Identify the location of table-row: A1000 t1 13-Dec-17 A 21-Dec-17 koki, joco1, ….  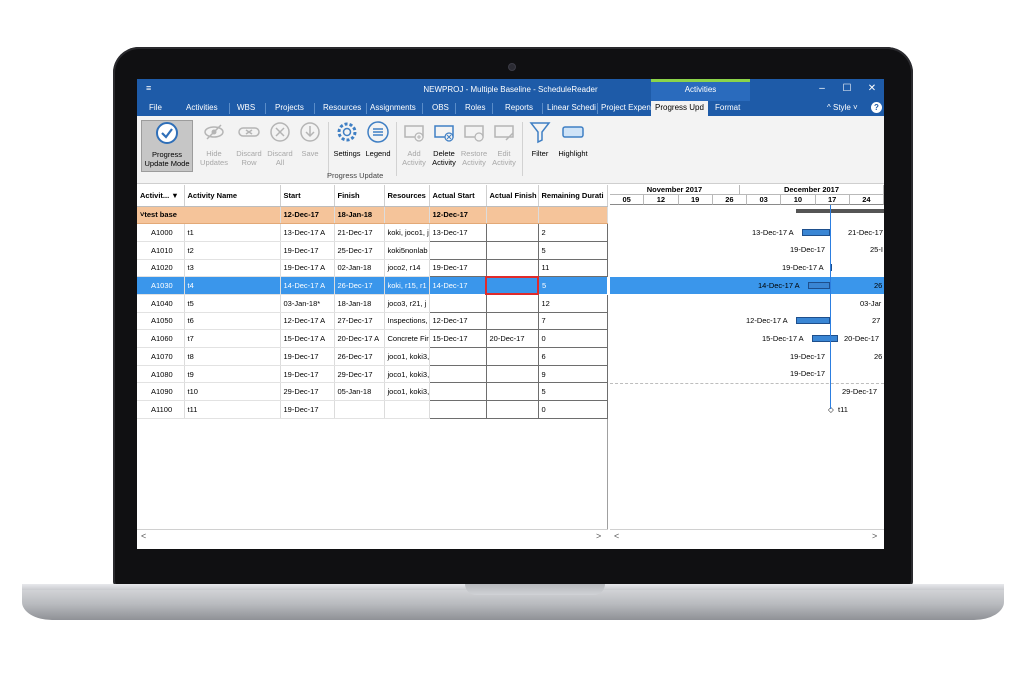
(372, 232).